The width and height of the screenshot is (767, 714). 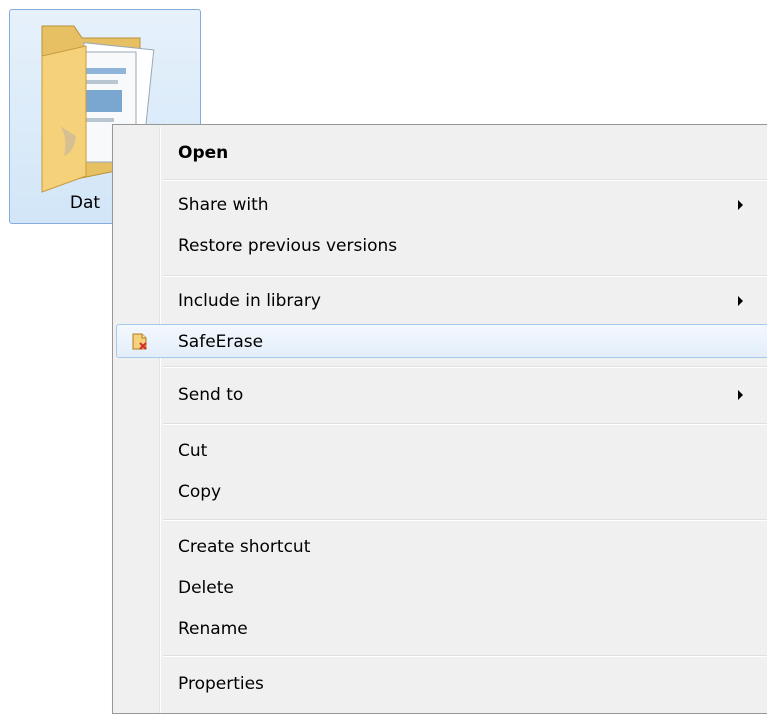 I want to click on menu-item-label: Delete, so click(x=206, y=588).